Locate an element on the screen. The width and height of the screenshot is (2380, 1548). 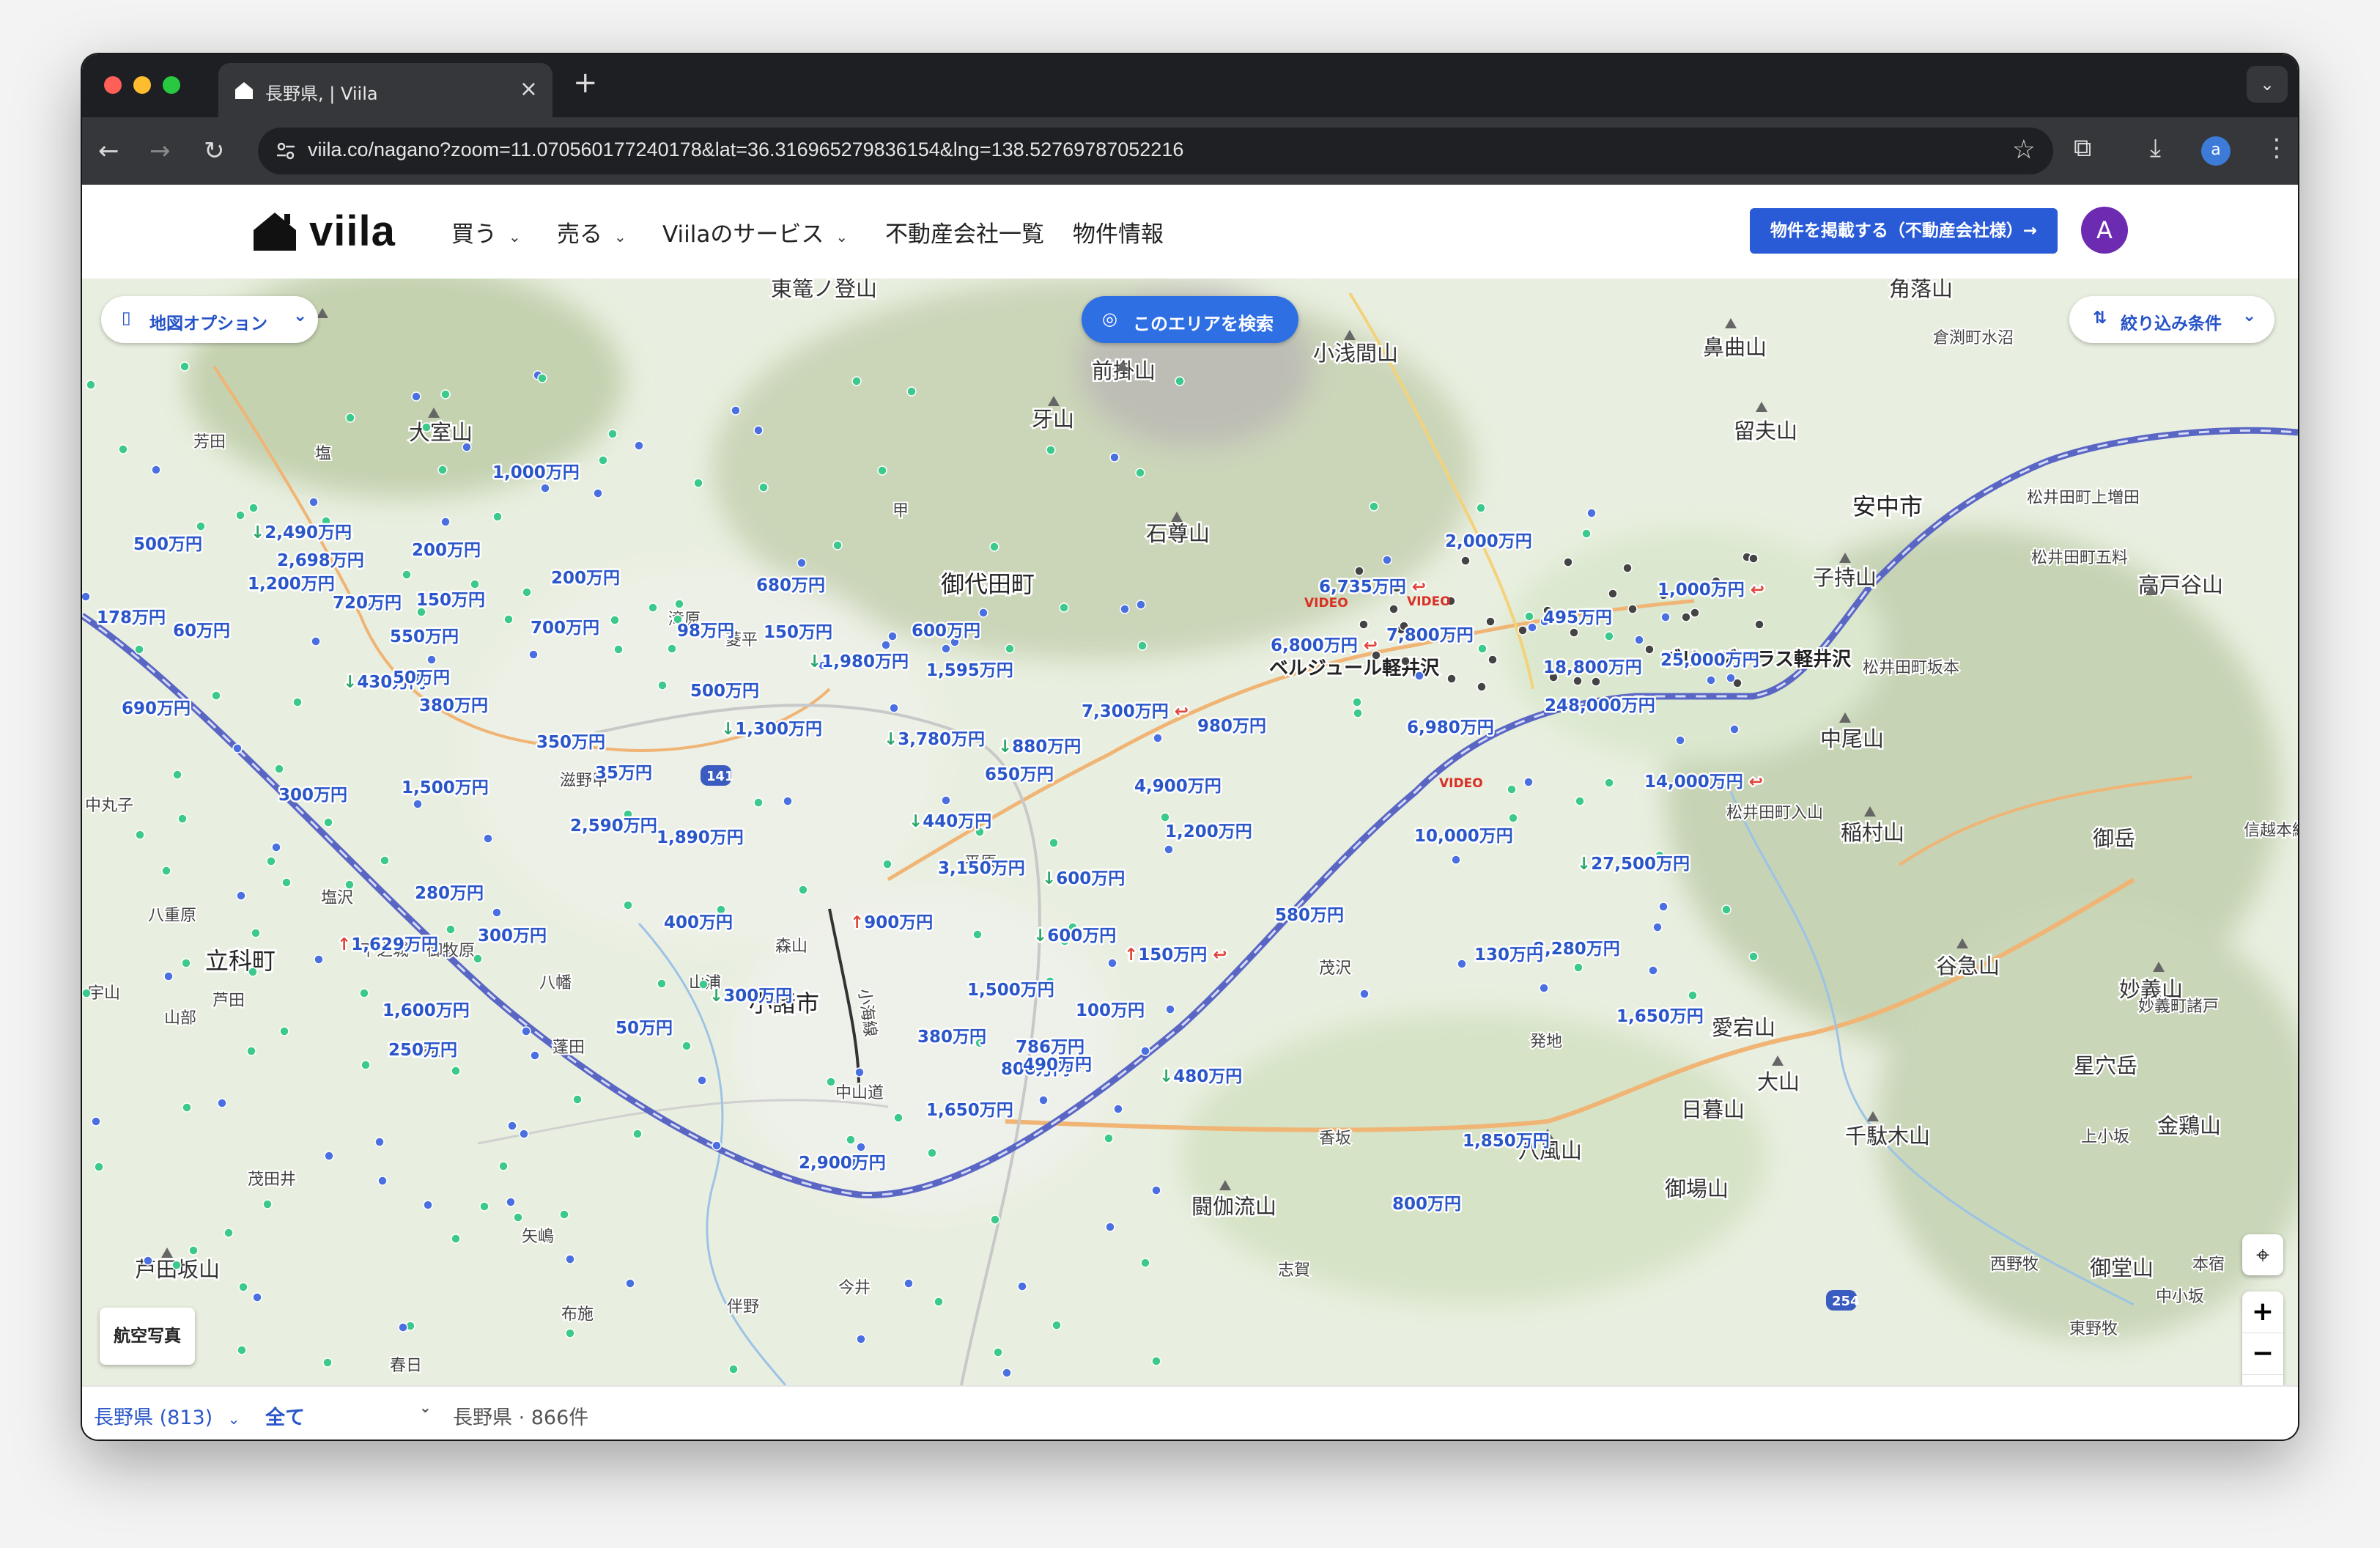
map-options-button: ▯ 地図オプション ⌄ is located at coordinates (209, 319).